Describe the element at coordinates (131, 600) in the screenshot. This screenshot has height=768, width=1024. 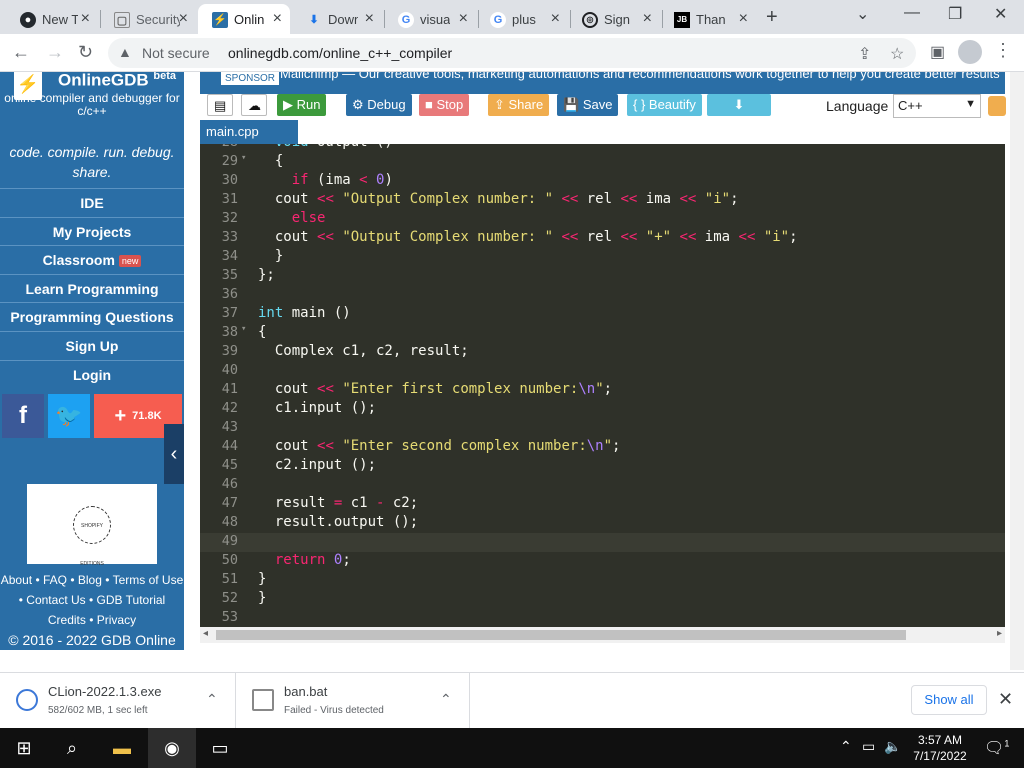
I see `footer-link-tutorial: GDB Tutorial` at that location.